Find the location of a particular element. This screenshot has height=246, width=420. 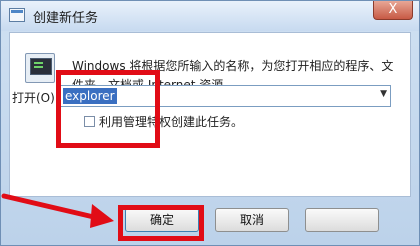

dropdown-arrow-icon: ▼ is located at coordinates (383, 94).